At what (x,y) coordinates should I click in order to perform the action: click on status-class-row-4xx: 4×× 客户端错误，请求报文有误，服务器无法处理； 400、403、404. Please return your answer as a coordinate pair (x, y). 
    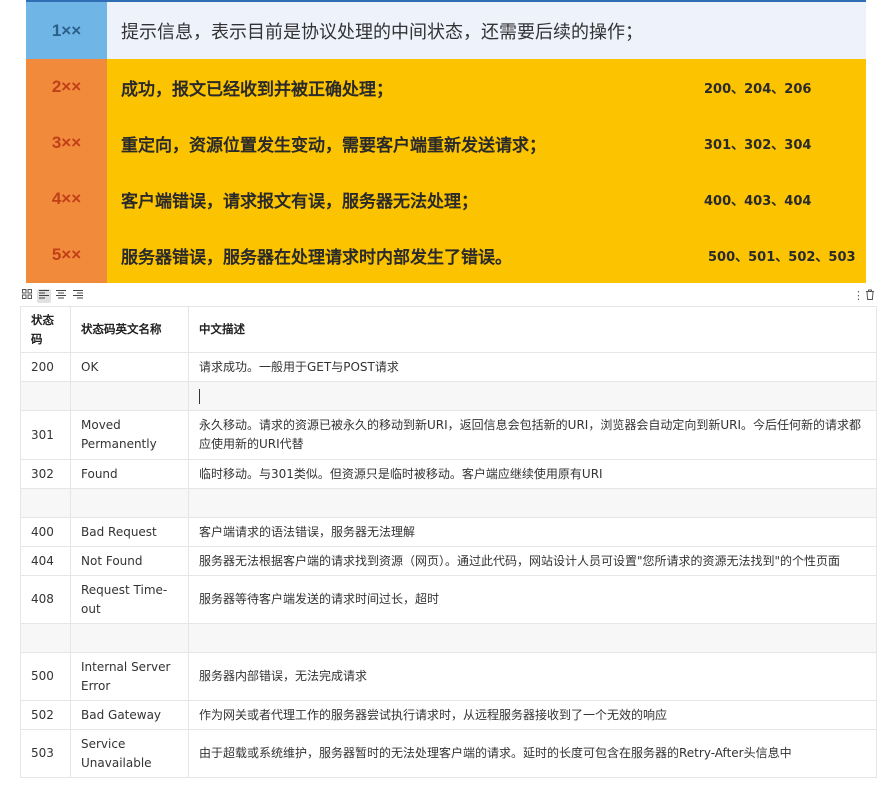
    Looking at the image, I should click on (446, 199).